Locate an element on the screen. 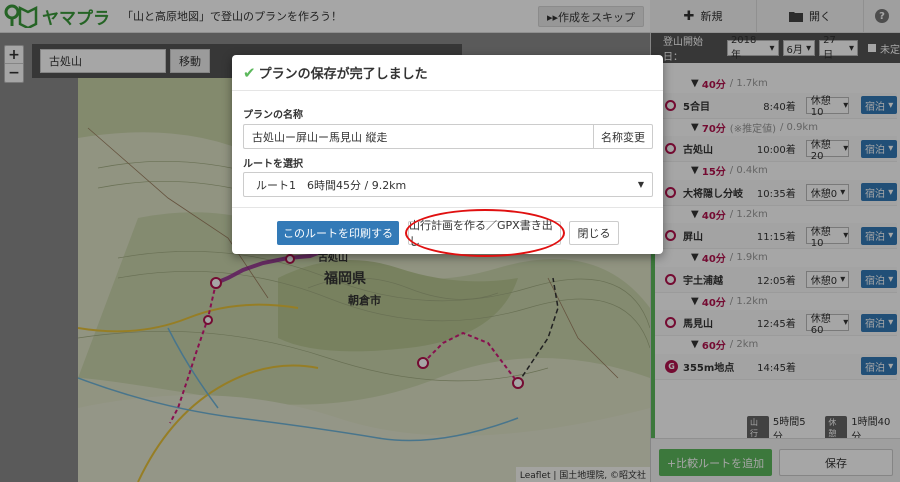 Image resolution: width=900 pixels, height=482 pixels. route-select: ルート1 6時間45分 / 9.2km ▼ is located at coordinates (448, 184).